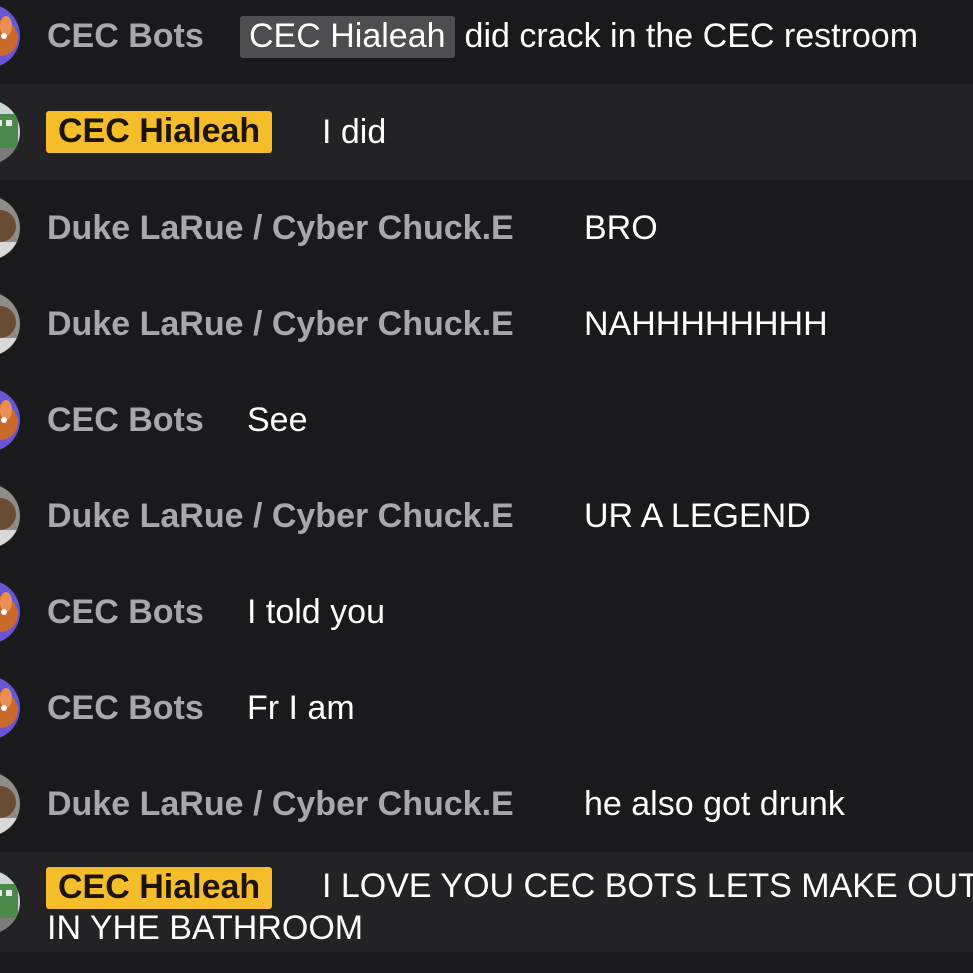  Describe the element at coordinates (647, 886) in the screenshot. I see `message-text: I LOVE YOU CEC BOTS LETS MAKE OUT` at that location.